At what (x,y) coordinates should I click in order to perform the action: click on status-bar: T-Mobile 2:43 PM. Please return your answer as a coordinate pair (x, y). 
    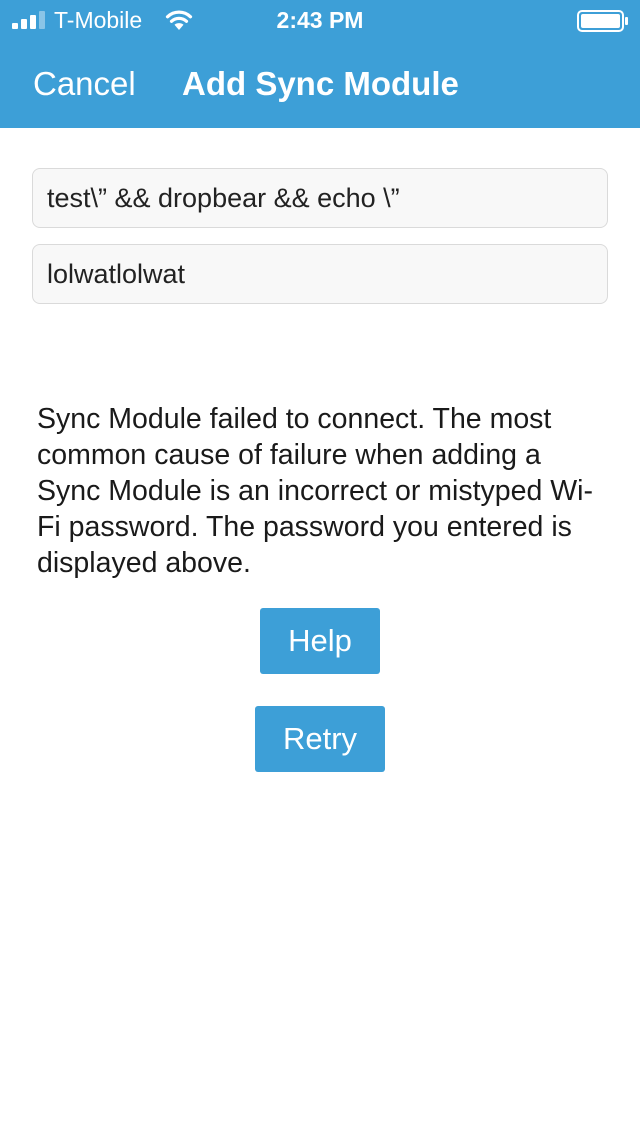
    Looking at the image, I should click on (320, 20).